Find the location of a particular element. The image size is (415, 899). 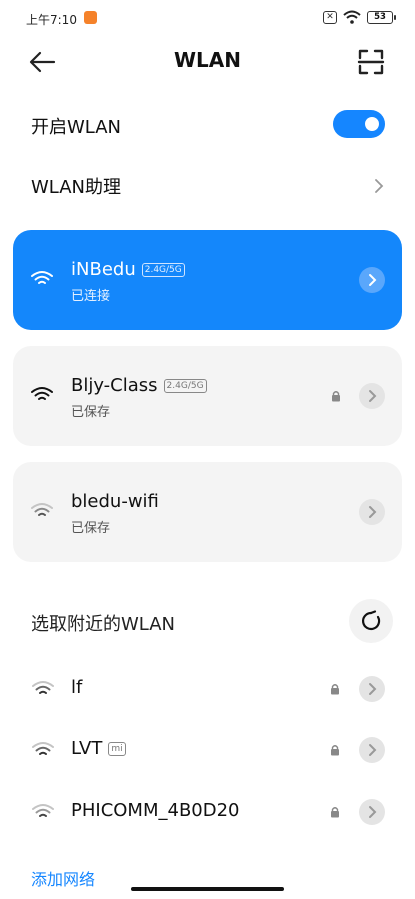

page-title: WLAN is located at coordinates (207, 60).